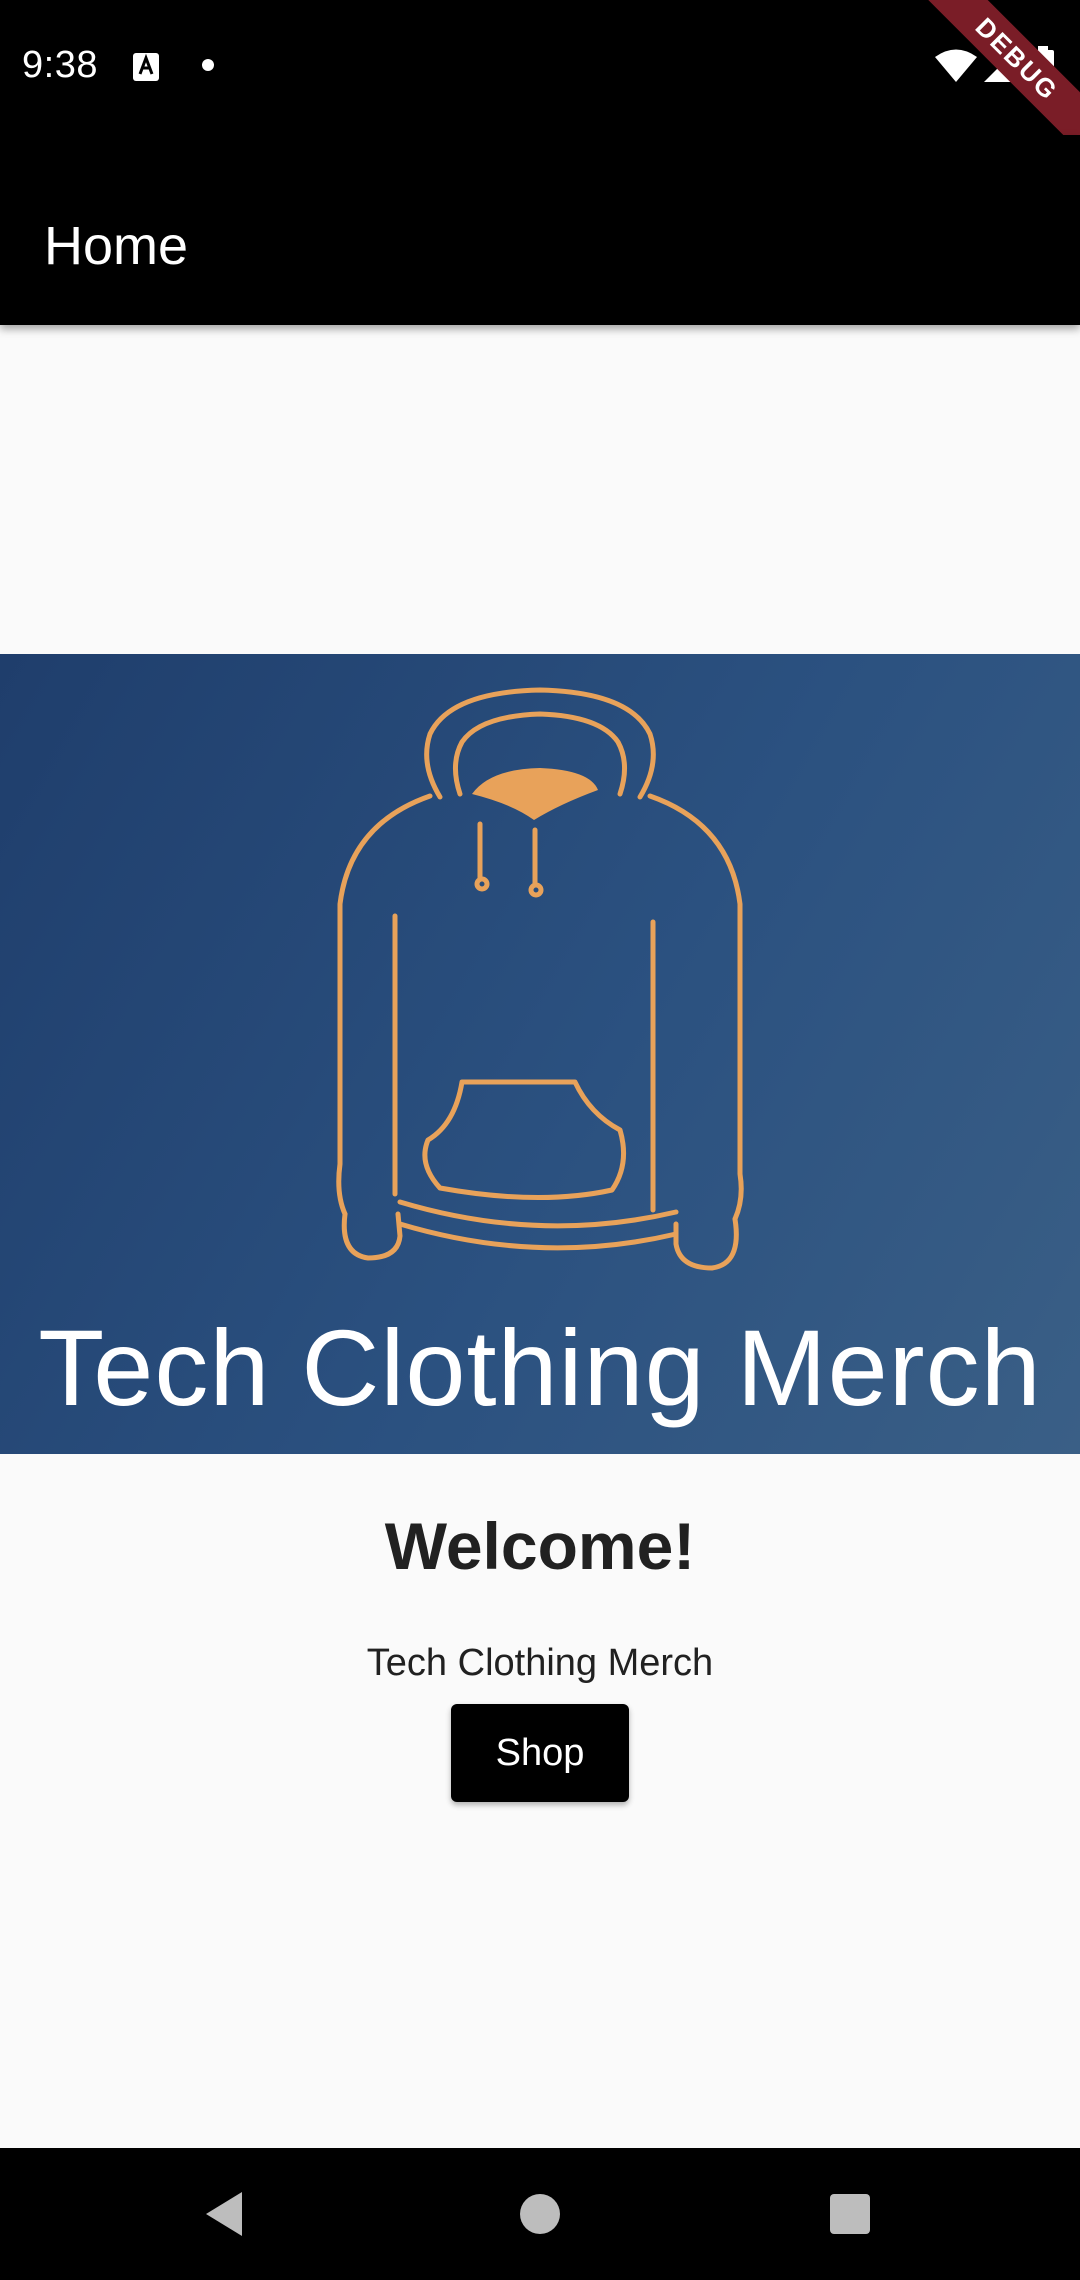  Describe the element at coordinates (540, 78) in the screenshot. I see `status-bar: 9:38 DEBUG` at that location.